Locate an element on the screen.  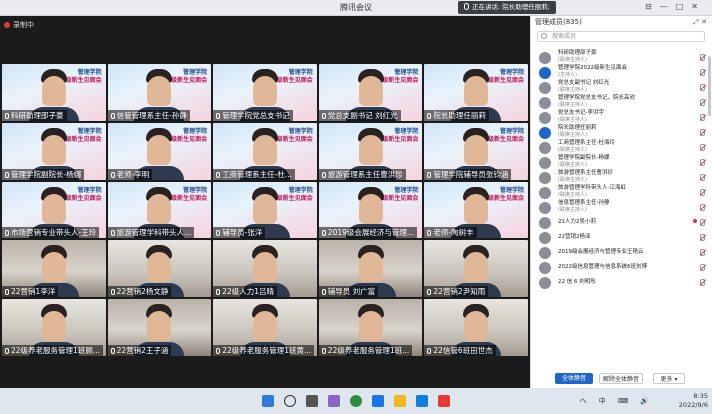
member-list-scrollbar is located at coordinates (709, 86).